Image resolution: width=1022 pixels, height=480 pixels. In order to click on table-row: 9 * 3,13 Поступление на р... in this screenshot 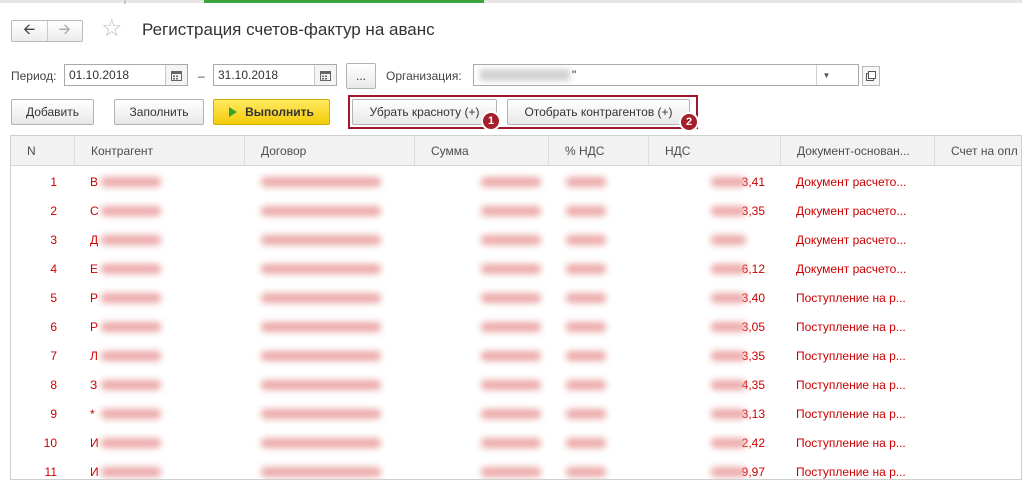, I will do `click(516, 413)`.